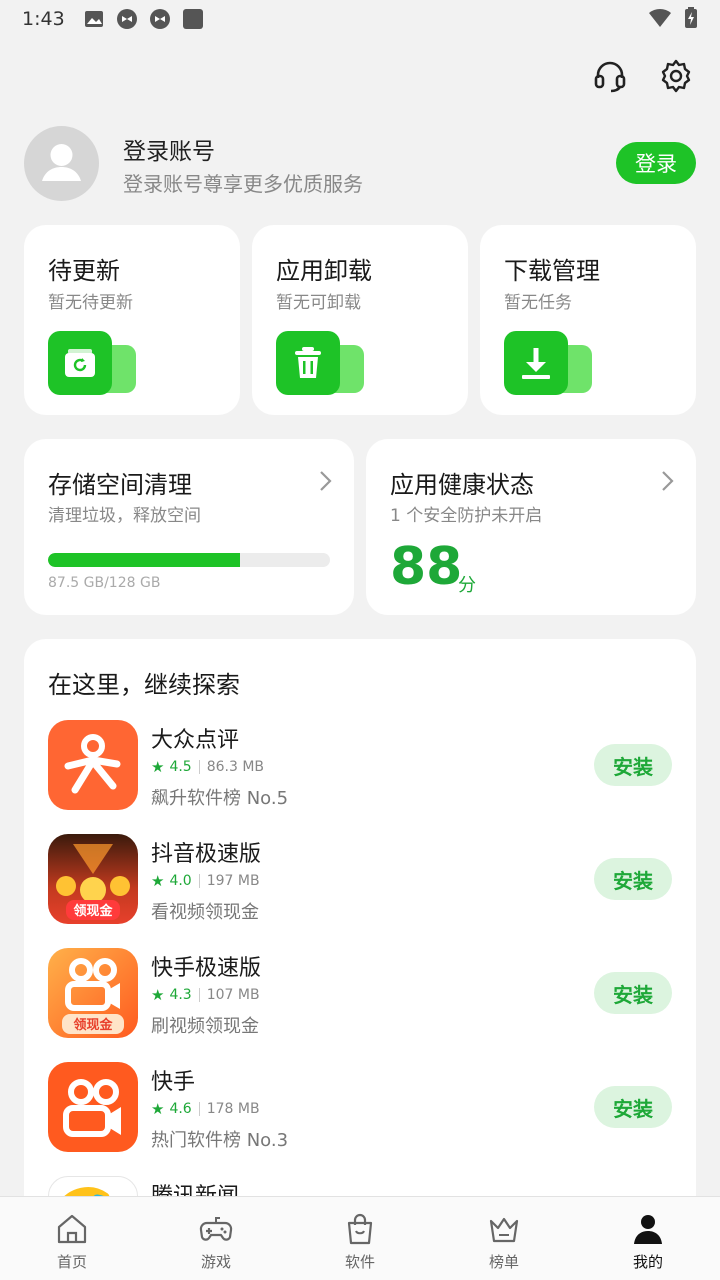  What do you see at coordinates (660, 17) in the screenshot?
I see `wifi-icon` at bounding box center [660, 17].